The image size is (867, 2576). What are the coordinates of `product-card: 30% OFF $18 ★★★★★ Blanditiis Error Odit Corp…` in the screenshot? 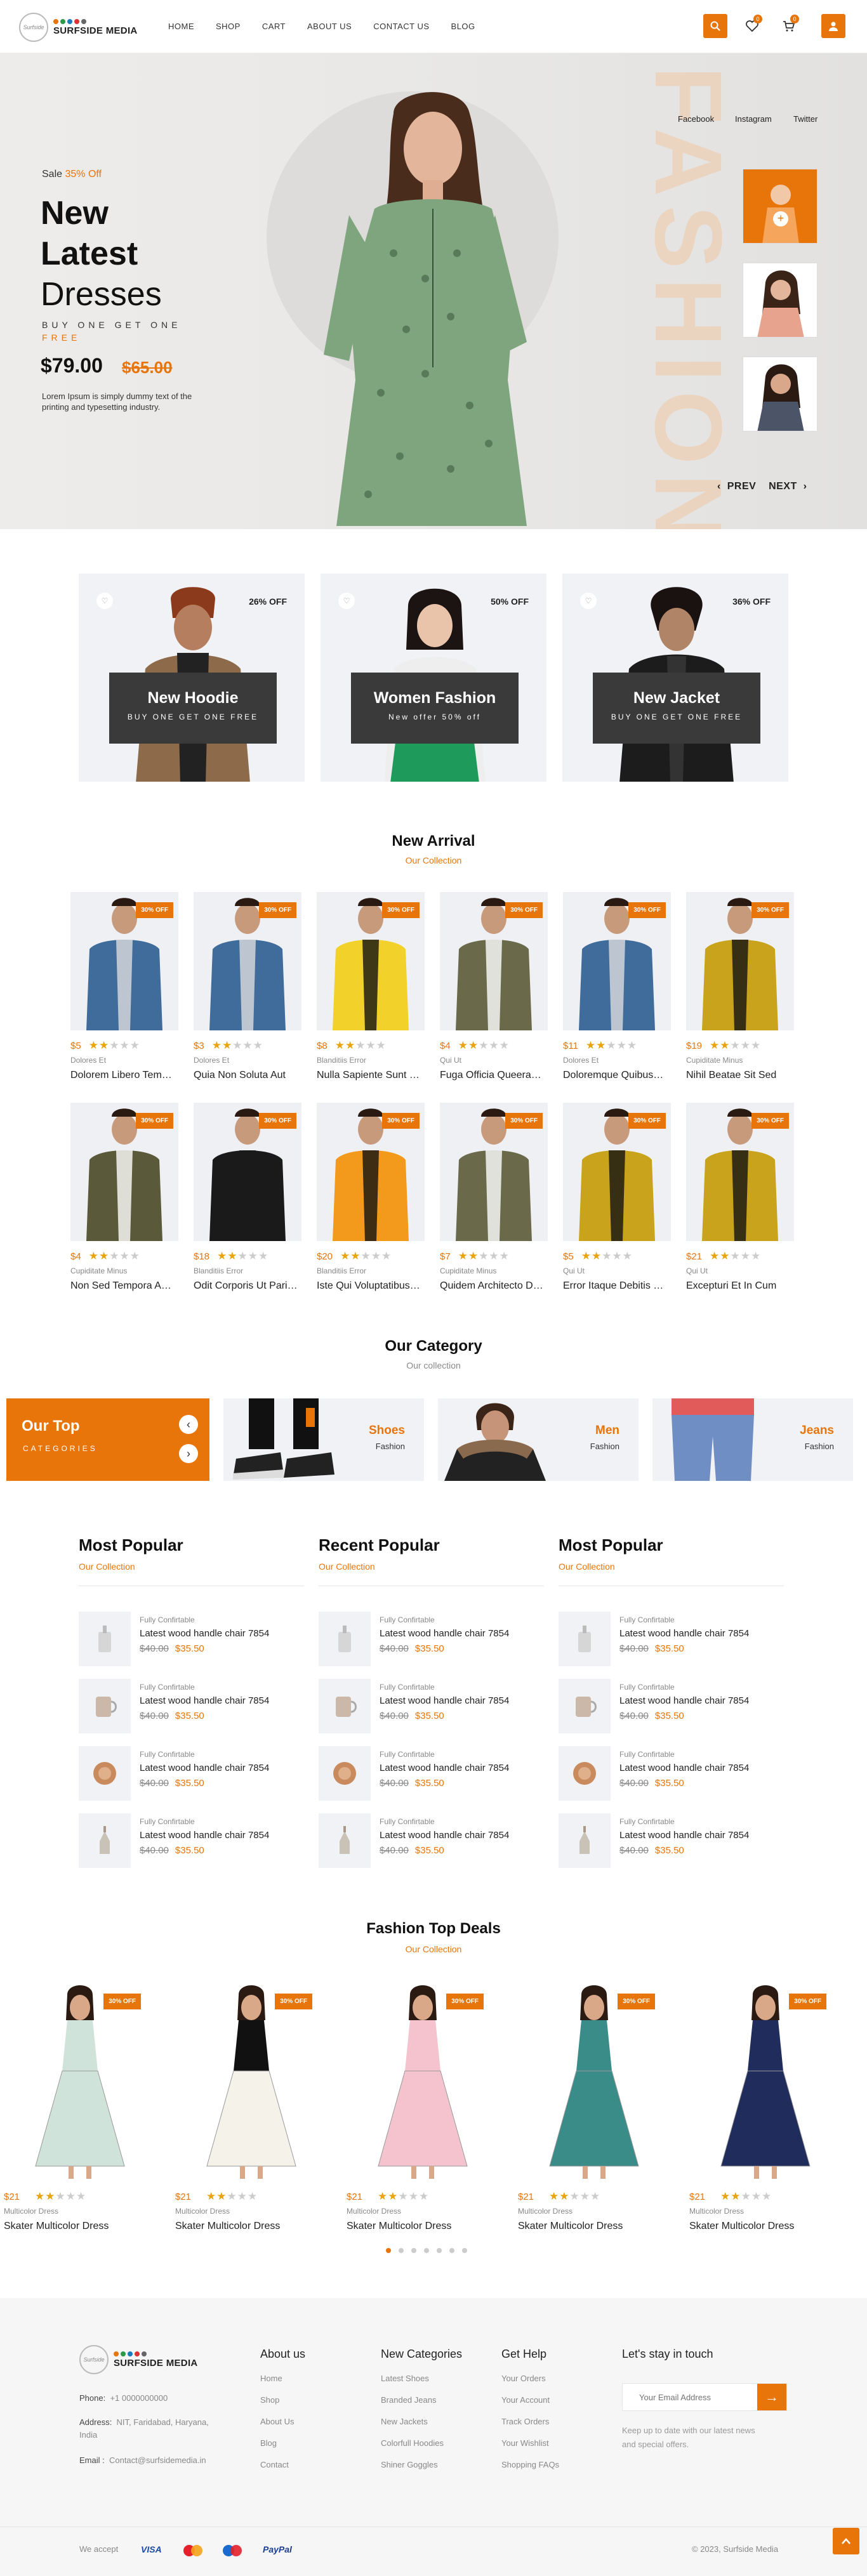 It's located at (248, 1197).